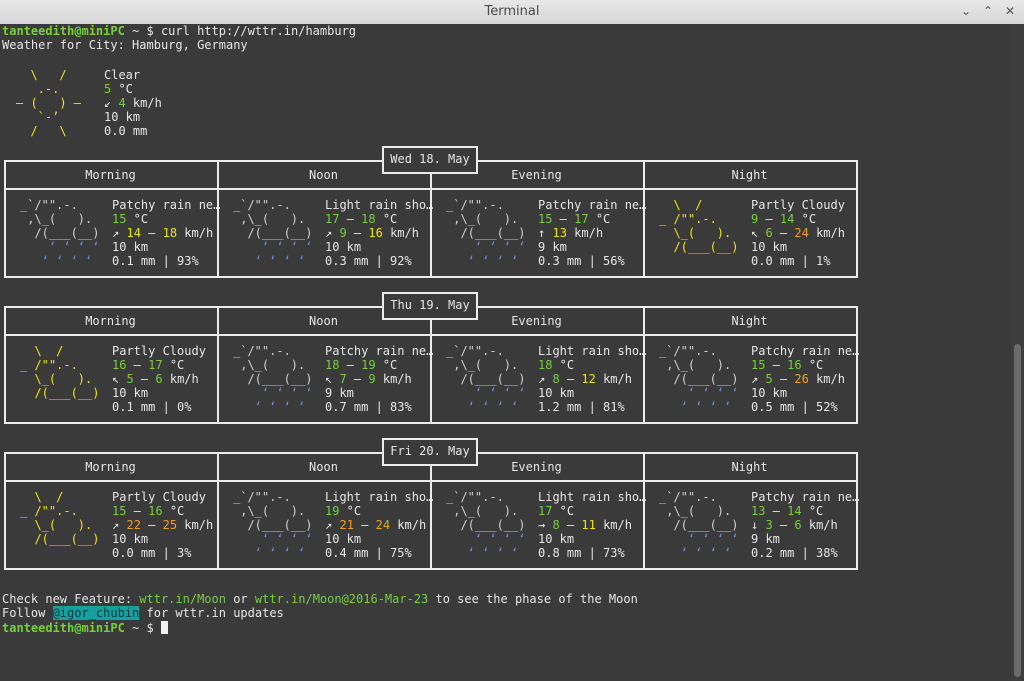 The width and height of the screenshot is (1024, 681). I want to click on wind-max: 9, so click(372, 379).